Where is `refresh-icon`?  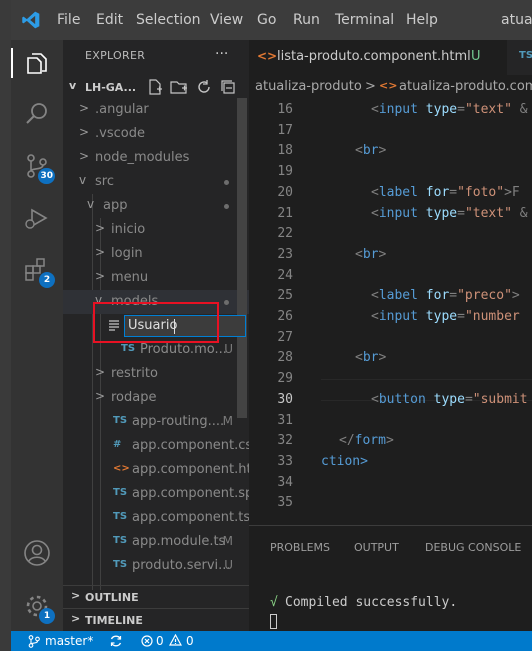
refresh-icon is located at coordinates (204, 87).